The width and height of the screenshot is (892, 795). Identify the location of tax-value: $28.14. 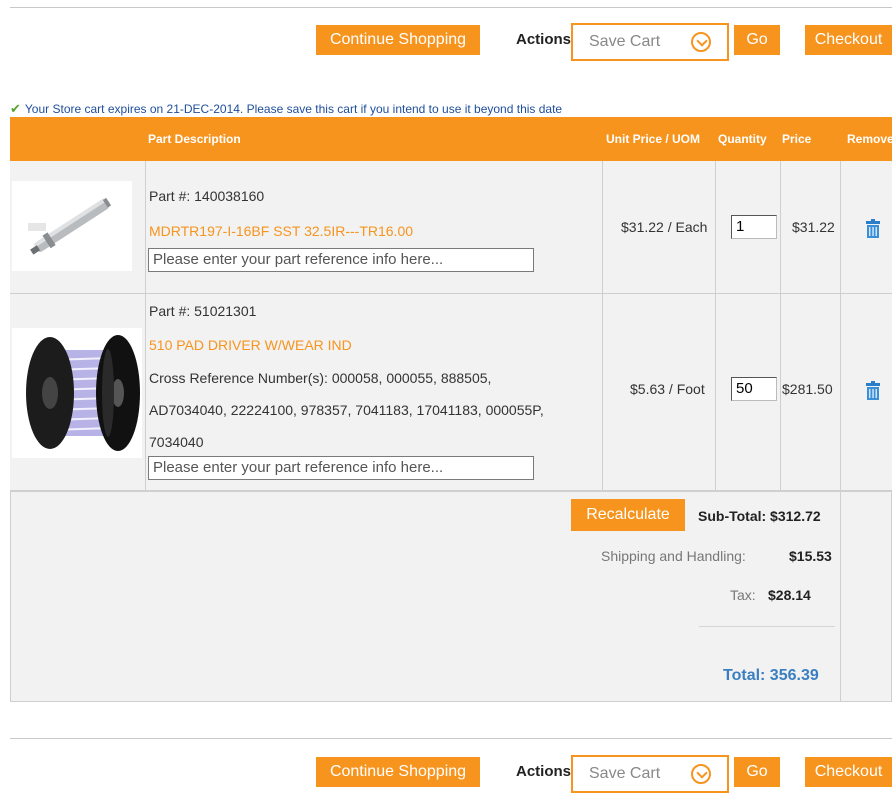
(789, 595).